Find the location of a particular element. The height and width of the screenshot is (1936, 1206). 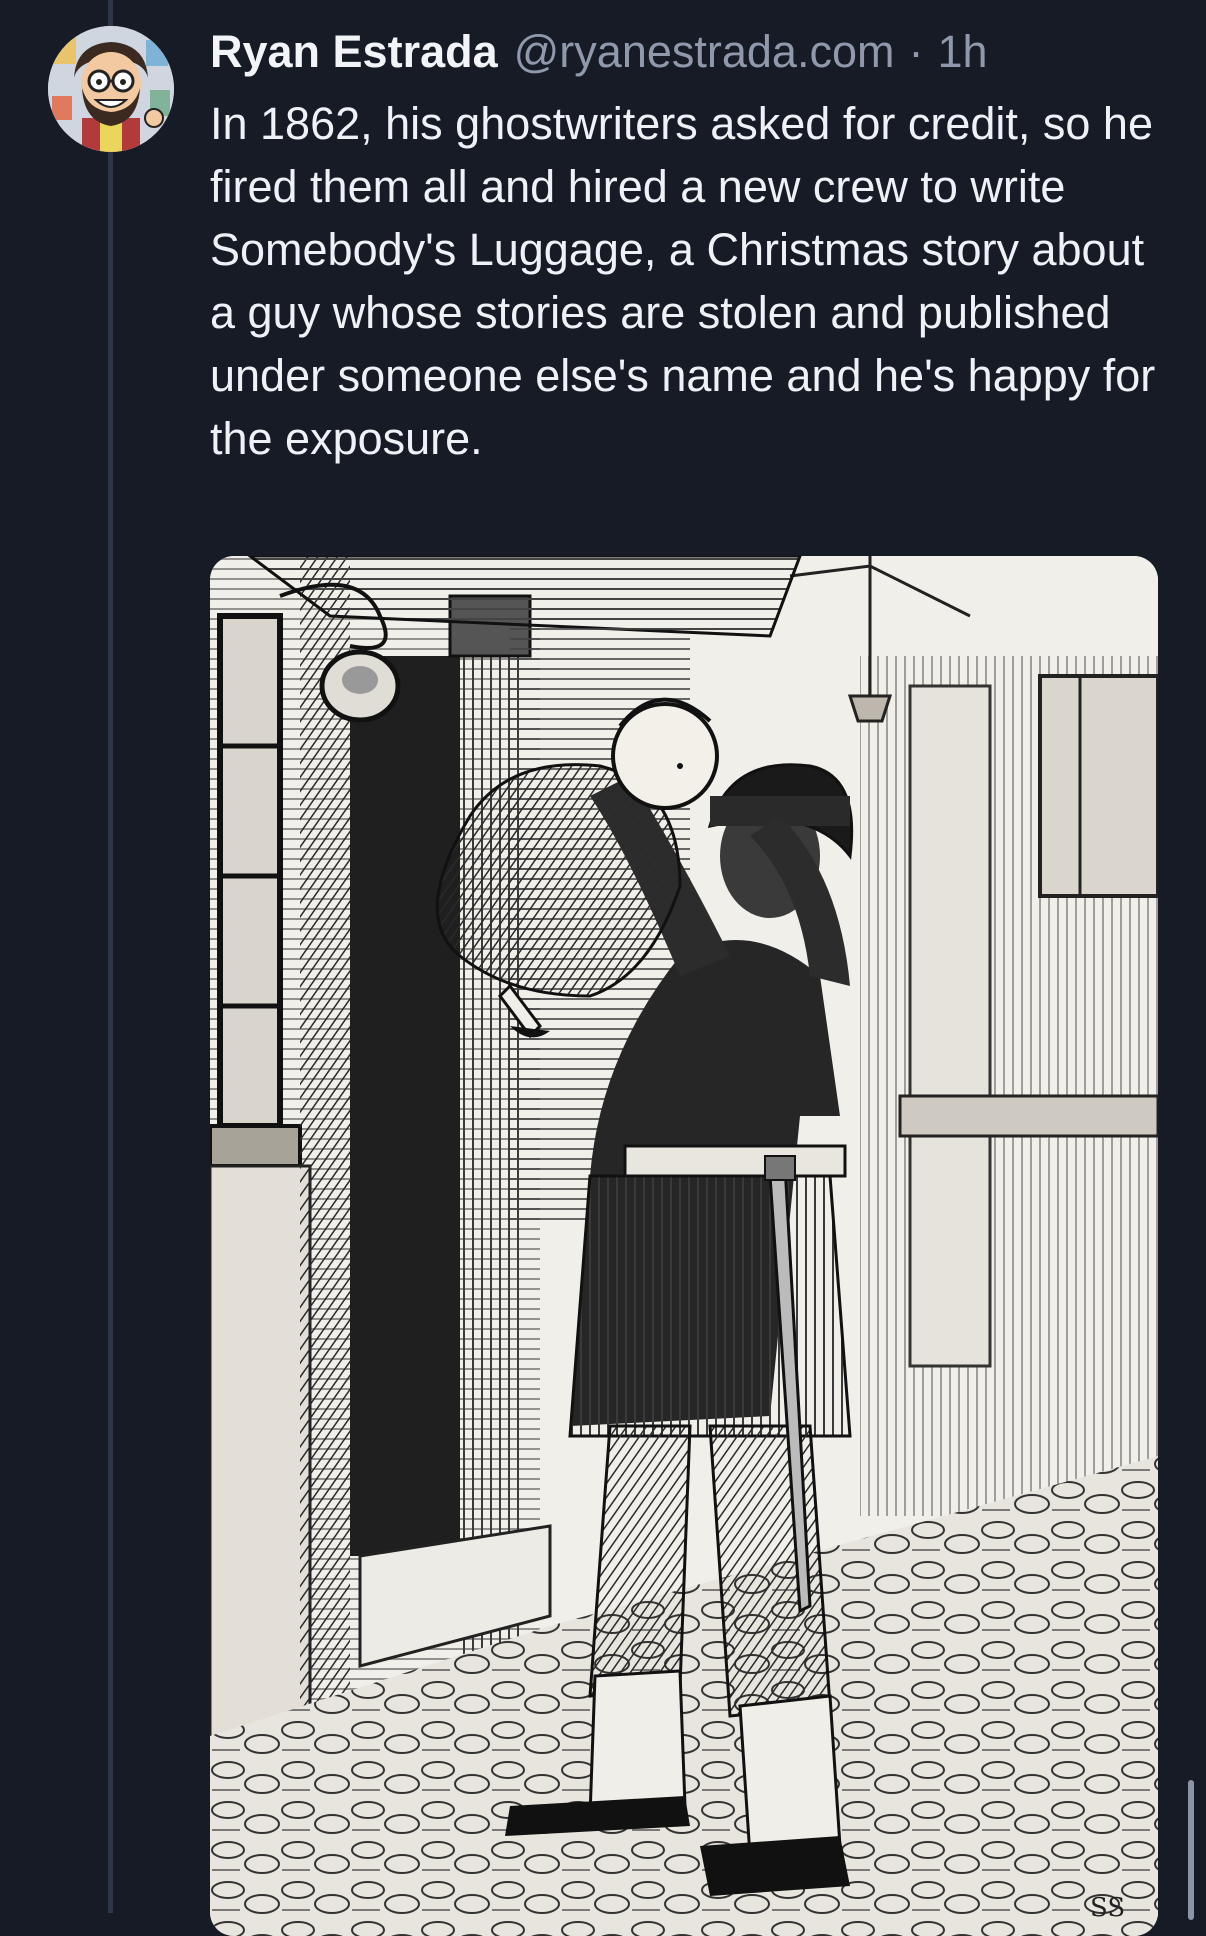

post-timestamp: 1h is located at coordinates (962, 52).